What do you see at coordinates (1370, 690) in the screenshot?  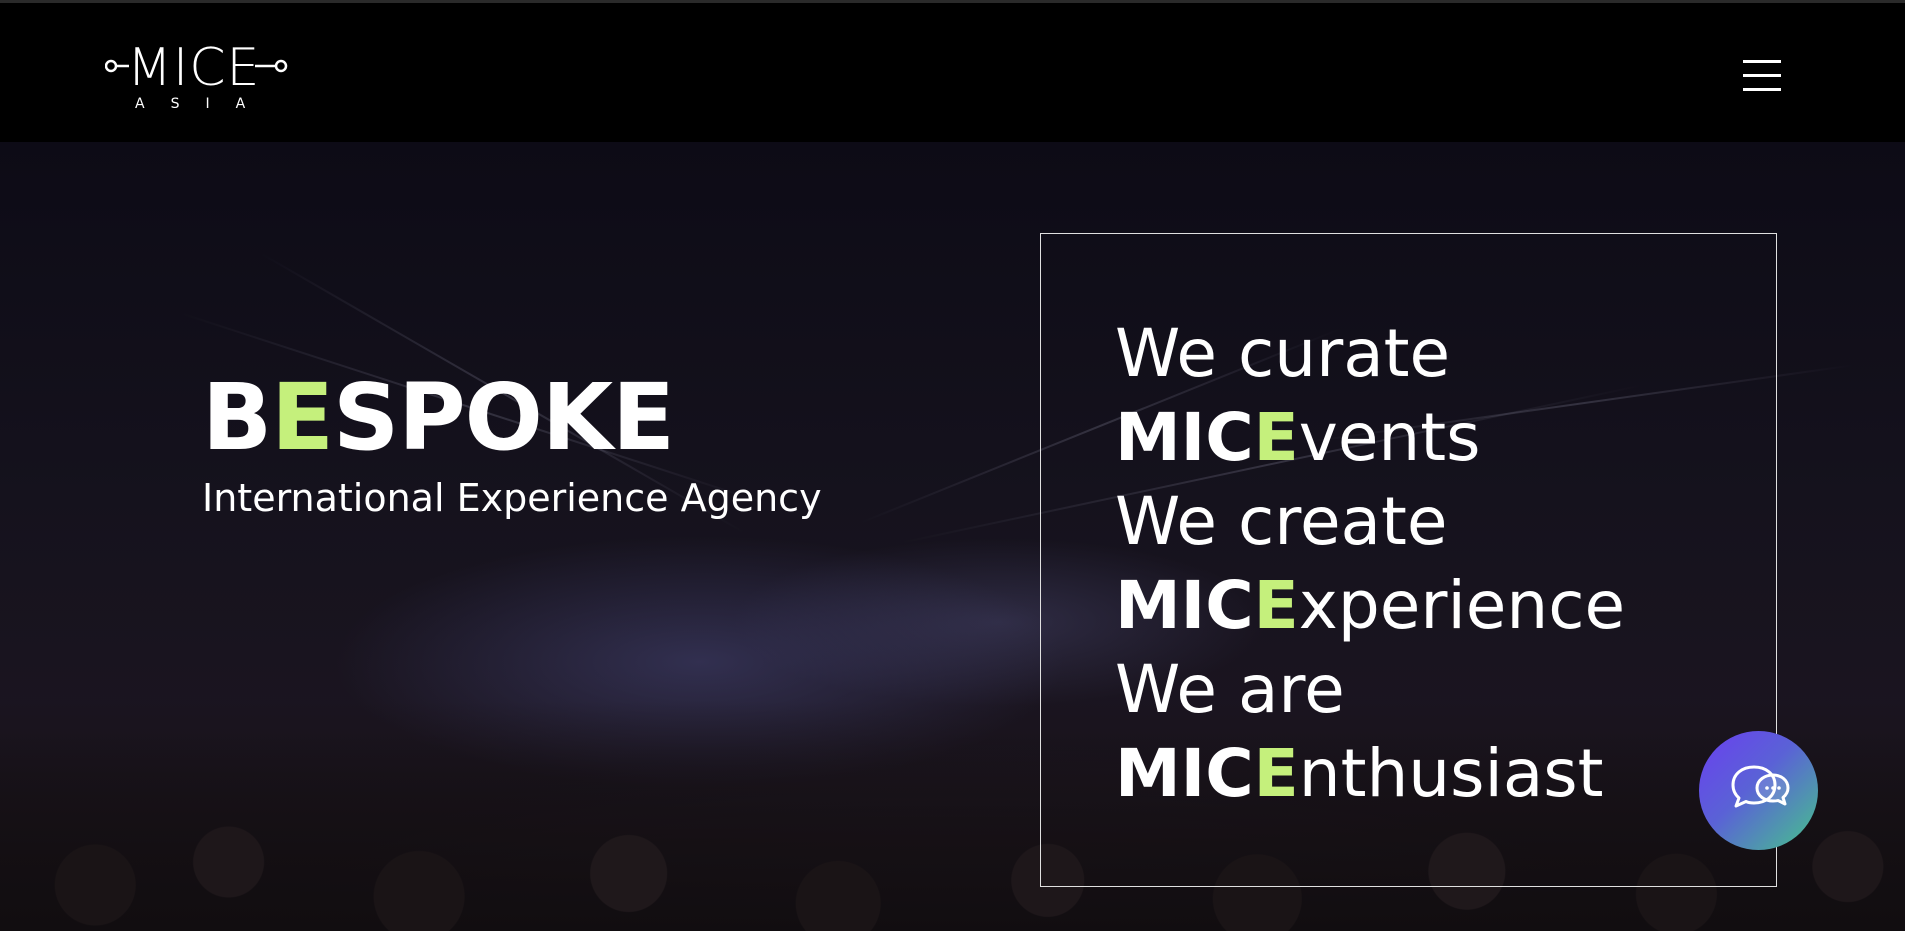 I see `statement-line: We are` at bounding box center [1370, 690].